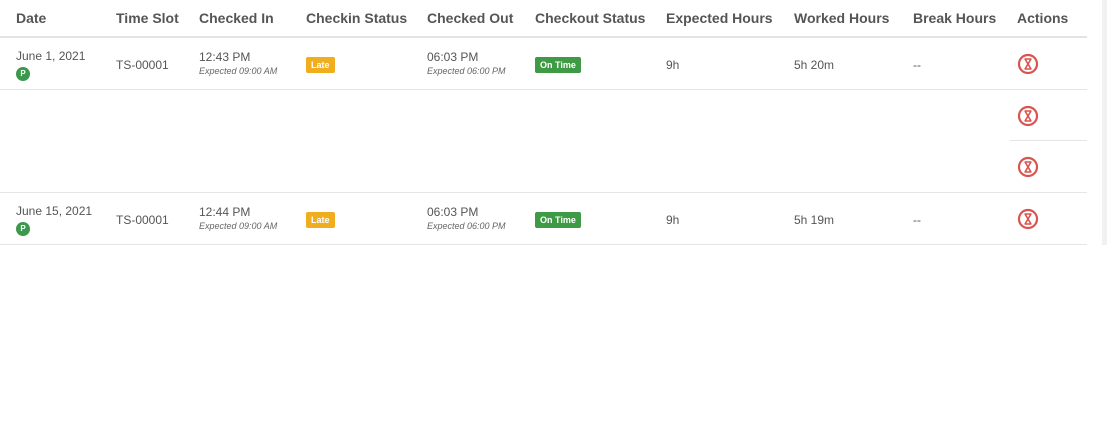 Image resolution: width=1107 pixels, height=447 pixels. Describe the element at coordinates (719, 18) in the screenshot. I see `col-header-expected-hours: Expected Hours` at that location.